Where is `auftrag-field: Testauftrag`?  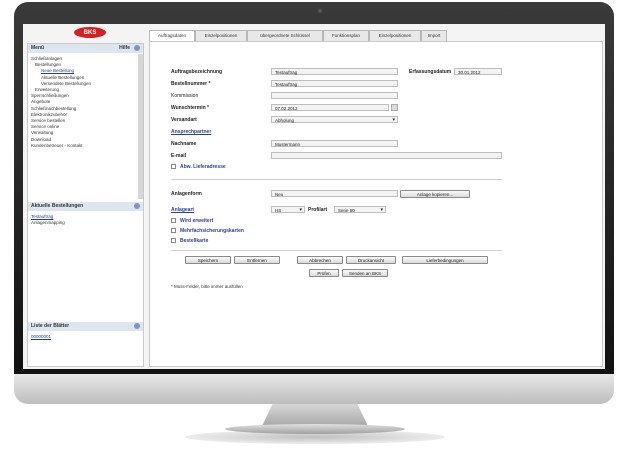 auftrag-field: Testauftrag is located at coordinates (334, 71).